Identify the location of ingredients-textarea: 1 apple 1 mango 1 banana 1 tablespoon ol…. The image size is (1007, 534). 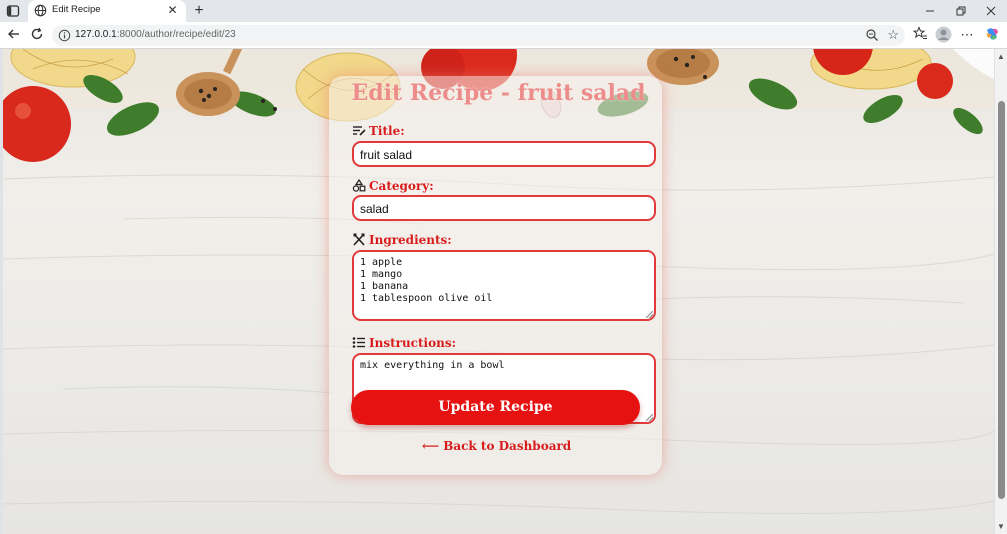
(504, 285).